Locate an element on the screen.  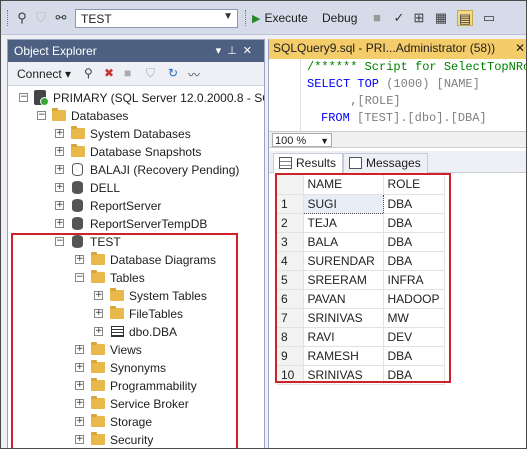
role-cell: MW is located at coordinates (414, 318).